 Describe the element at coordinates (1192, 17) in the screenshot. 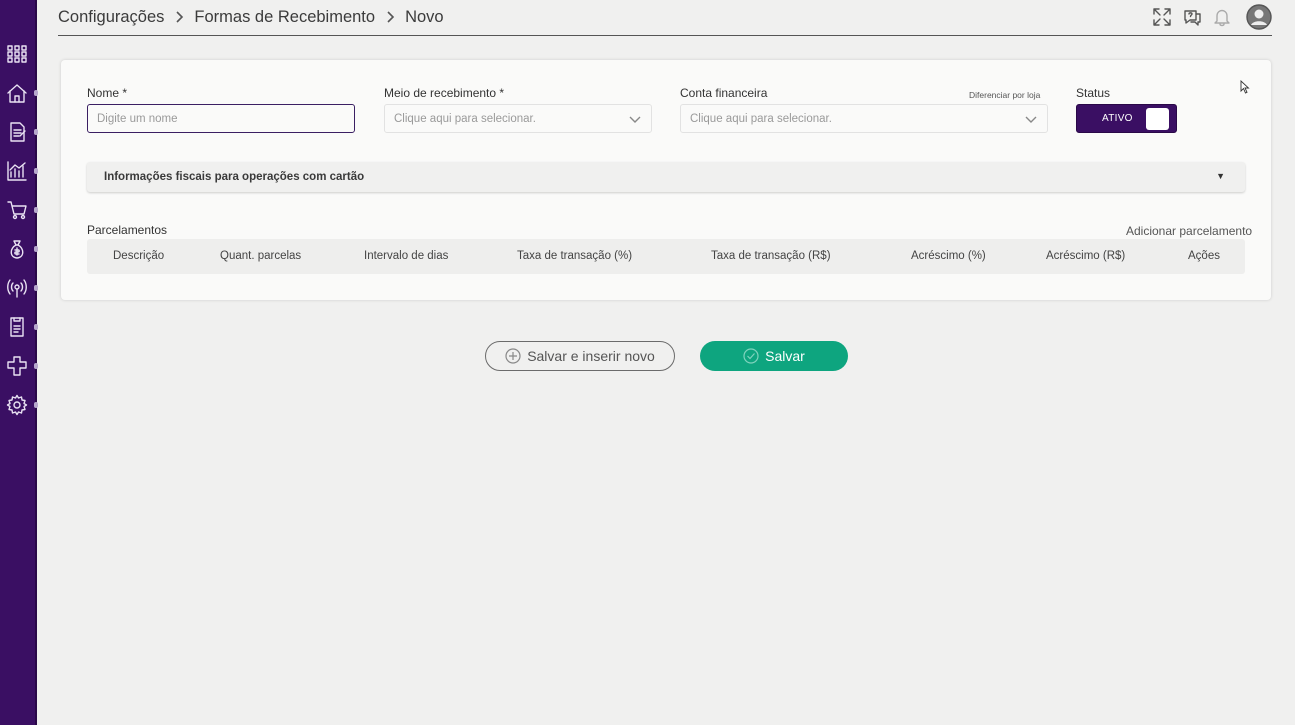

I see `chat-help-icon` at that location.